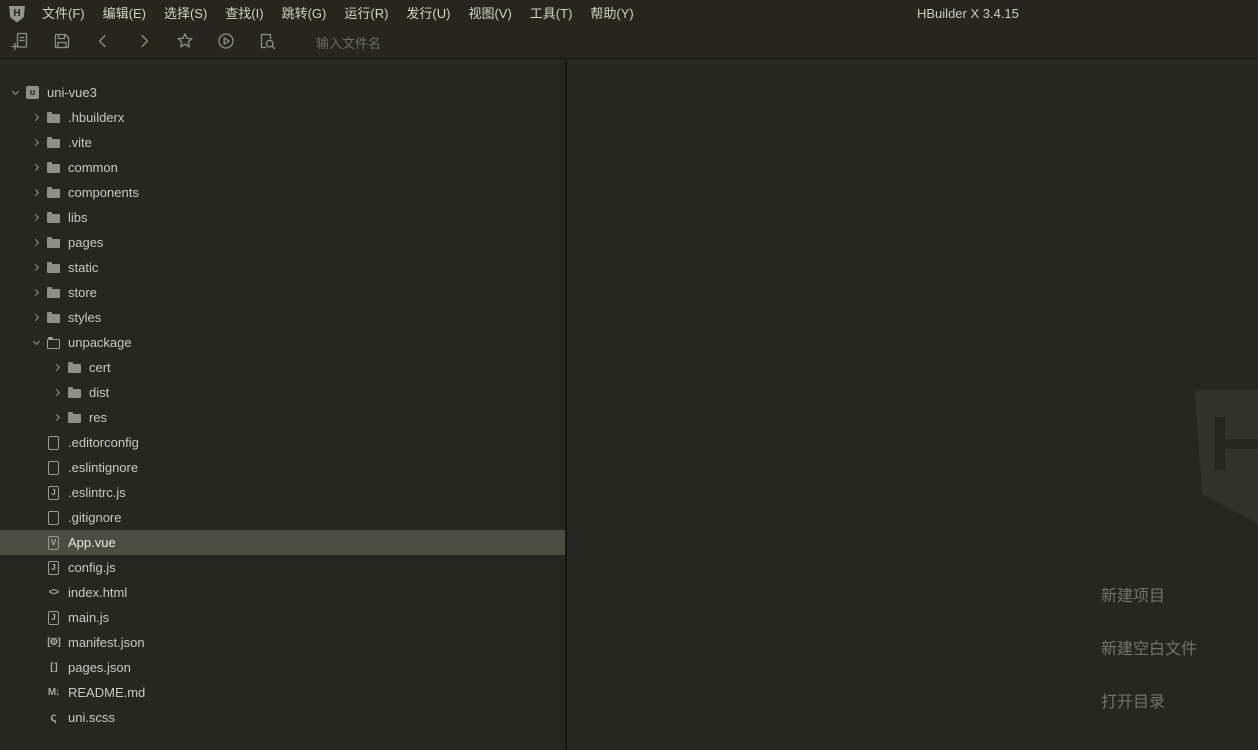 The image size is (1258, 750). I want to click on tree-item-editorconfig: .editorconfig, so click(282, 442).